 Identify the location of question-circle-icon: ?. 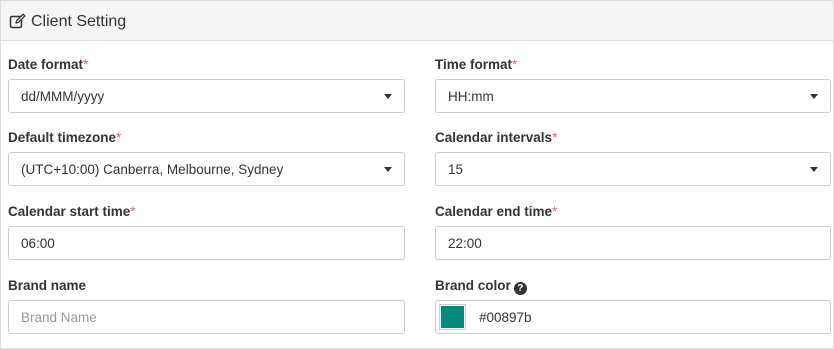
(520, 288).